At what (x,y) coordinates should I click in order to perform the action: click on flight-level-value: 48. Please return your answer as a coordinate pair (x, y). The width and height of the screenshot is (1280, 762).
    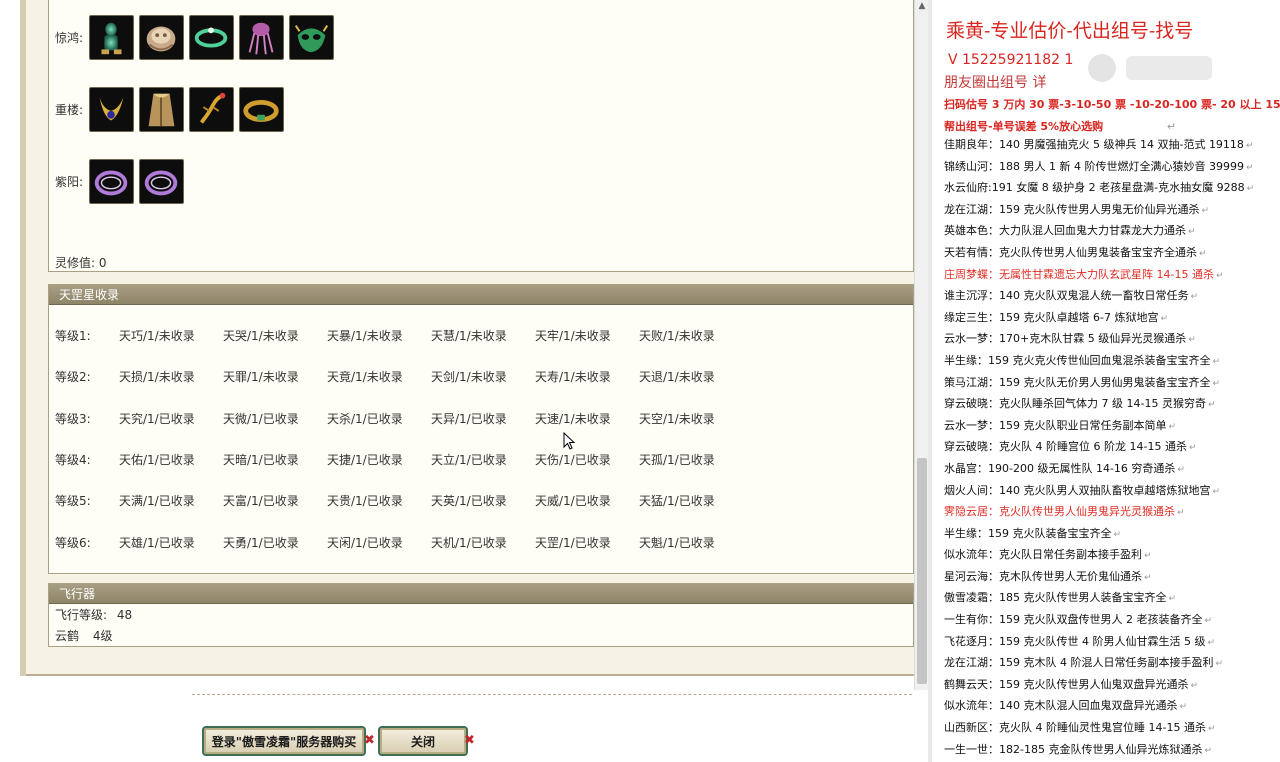
    Looking at the image, I should click on (124, 615).